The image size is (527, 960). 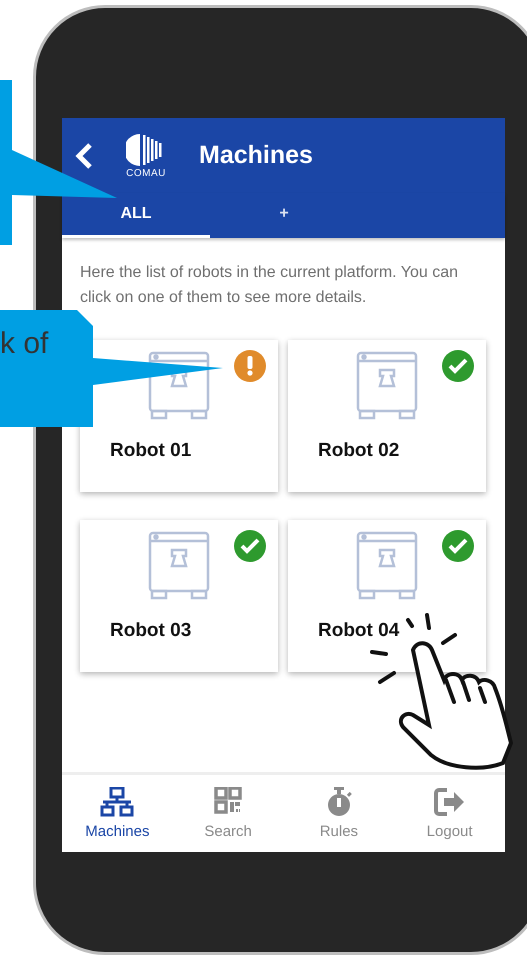 What do you see at coordinates (359, 451) in the screenshot?
I see `robot-name: Robot 02` at bounding box center [359, 451].